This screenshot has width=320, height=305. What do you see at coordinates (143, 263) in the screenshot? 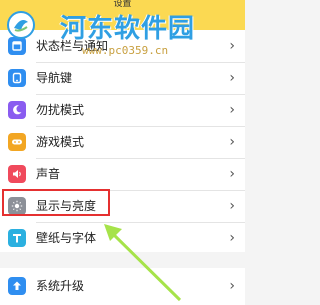
I see `pointer-arrow` at bounding box center [143, 263].